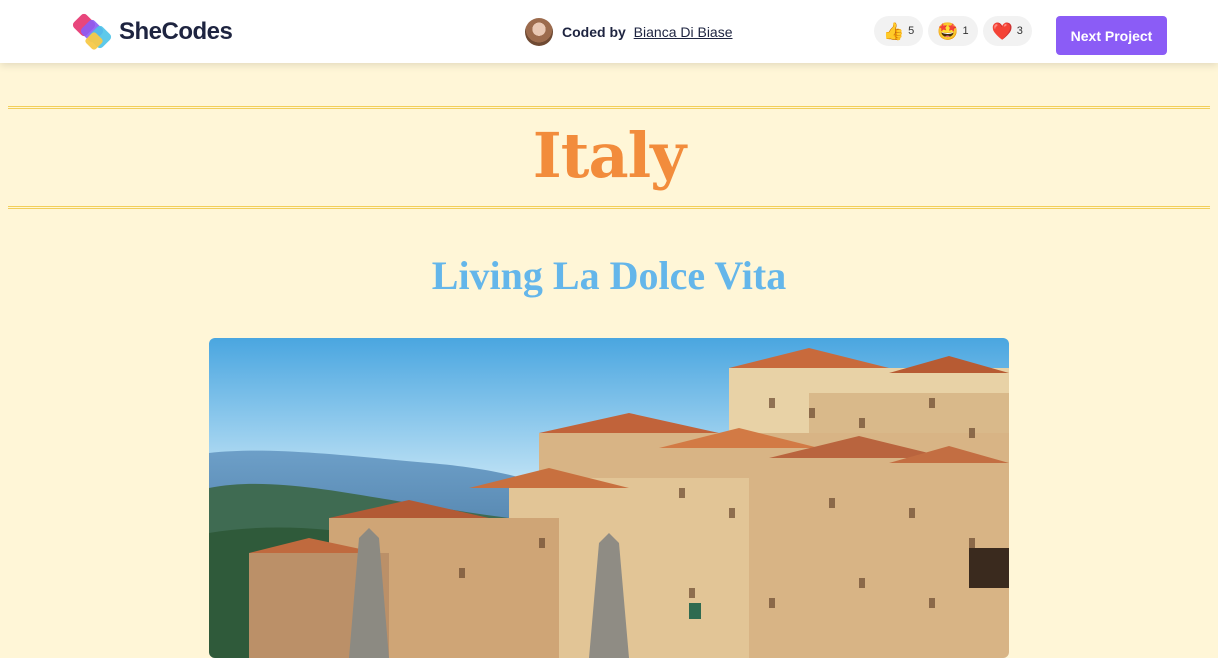 Image resolution: width=1218 pixels, height=658 pixels. I want to click on page-title: Italy, so click(609, 155).